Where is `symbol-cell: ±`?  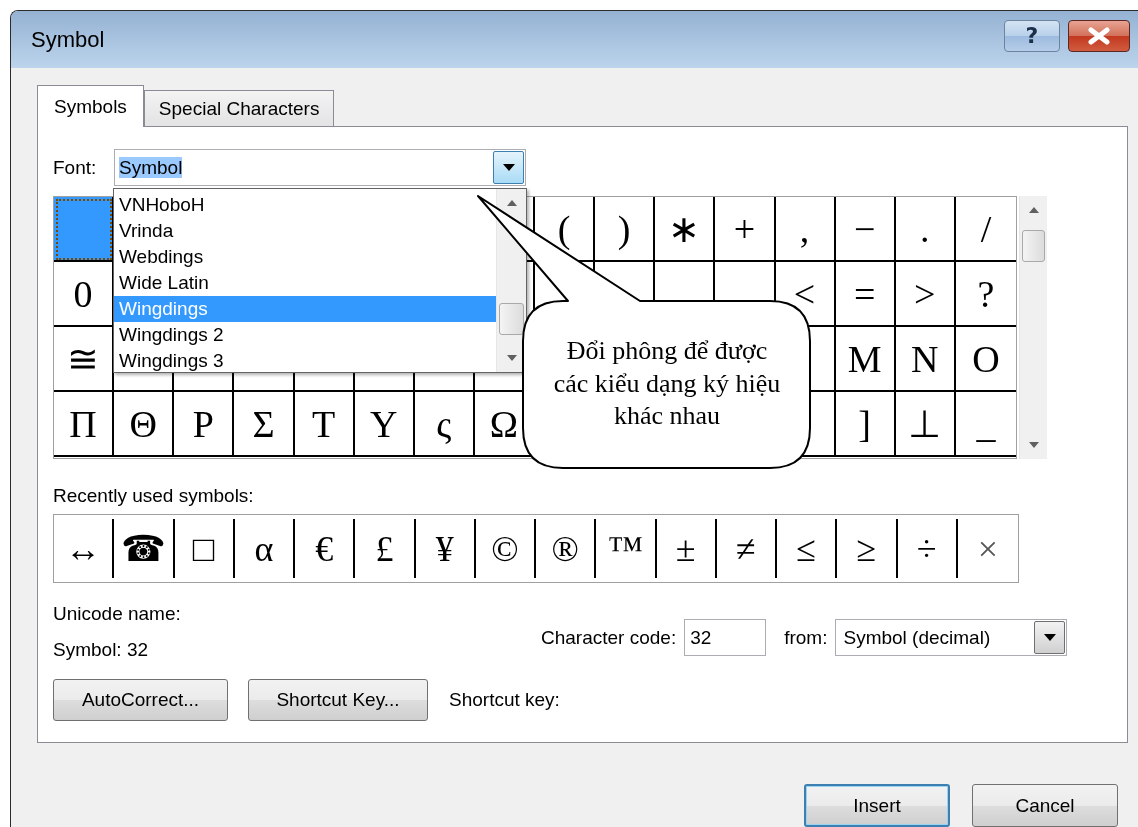 symbol-cell: ± is located at coordinates (686, 548).